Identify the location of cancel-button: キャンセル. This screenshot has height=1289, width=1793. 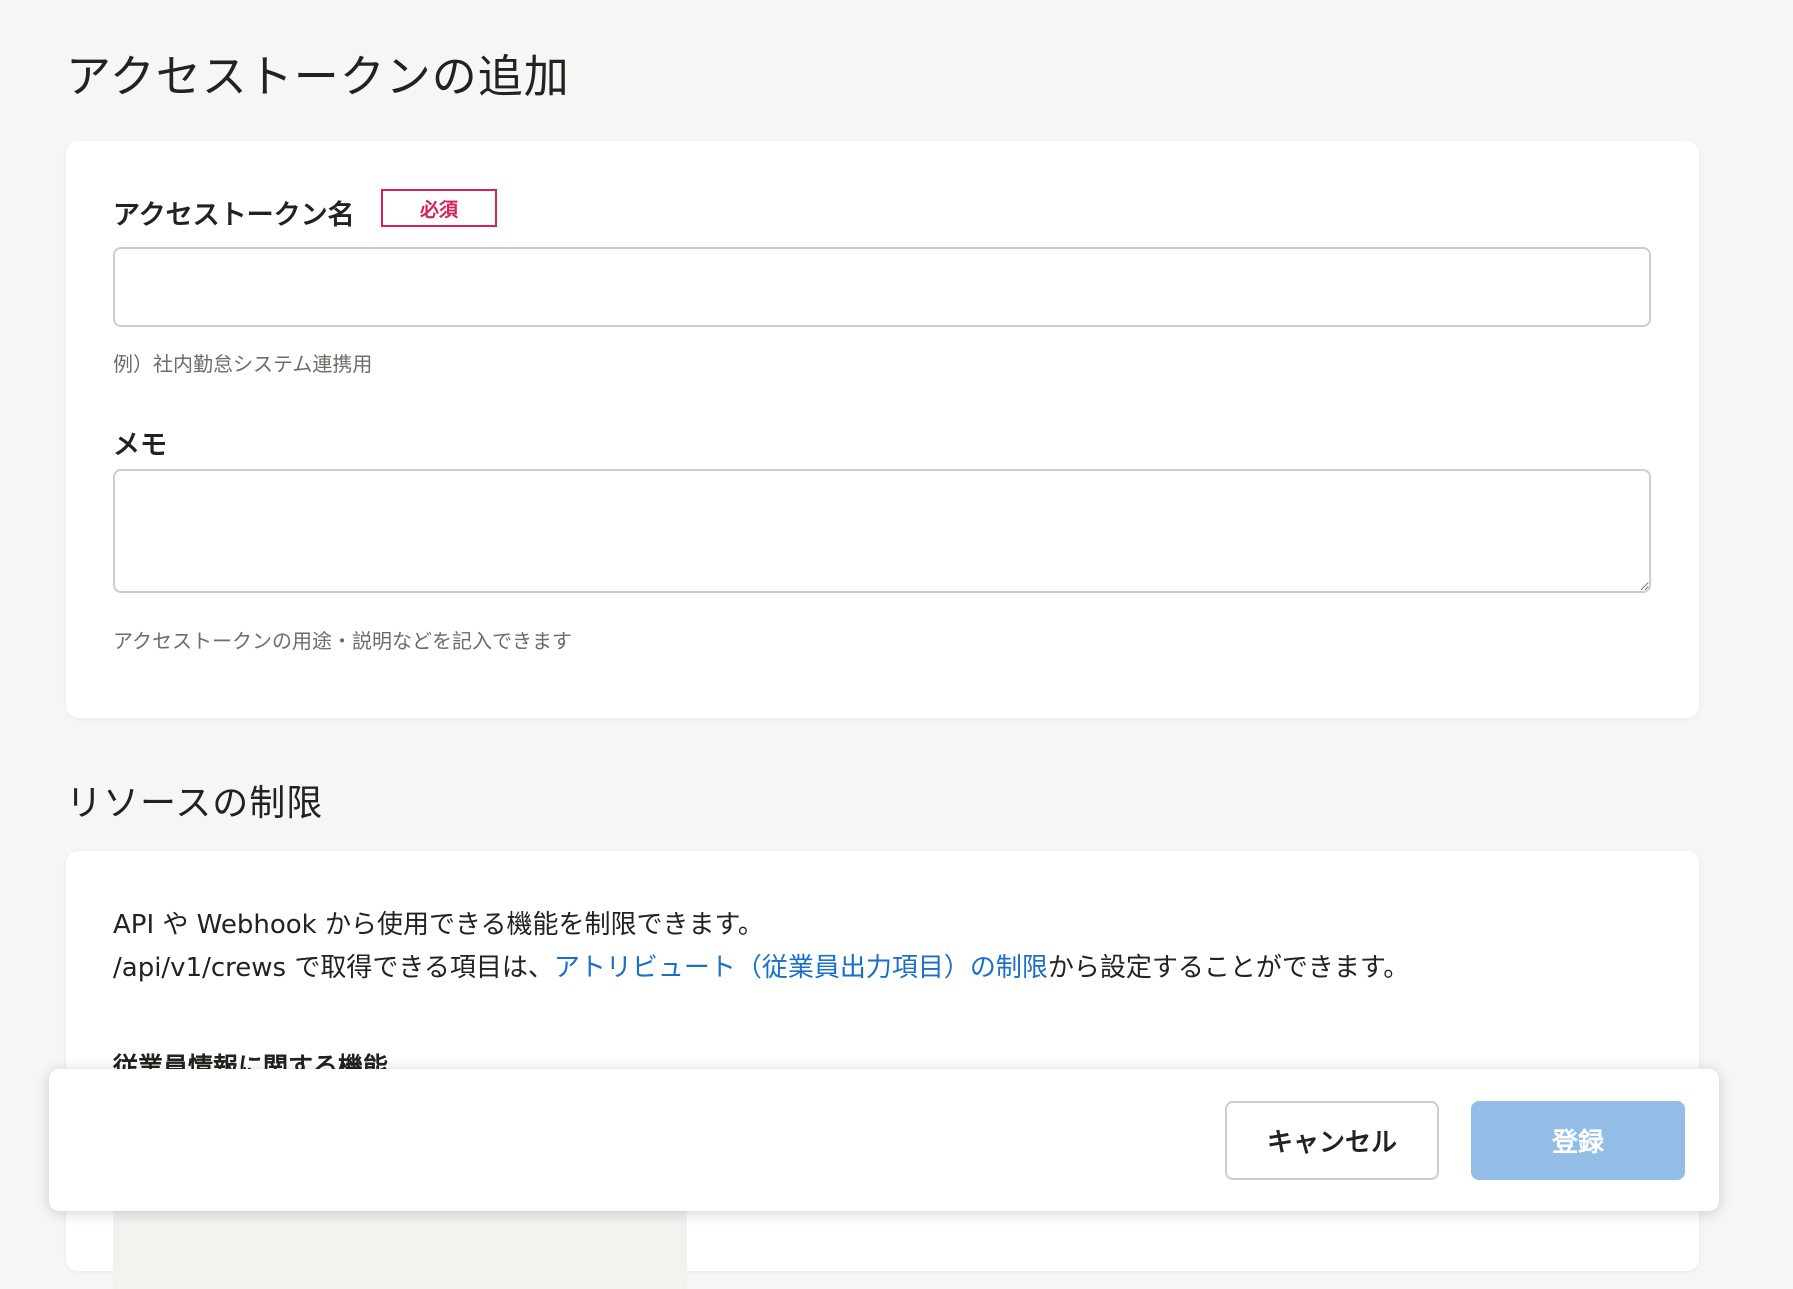
(1332, 1140).